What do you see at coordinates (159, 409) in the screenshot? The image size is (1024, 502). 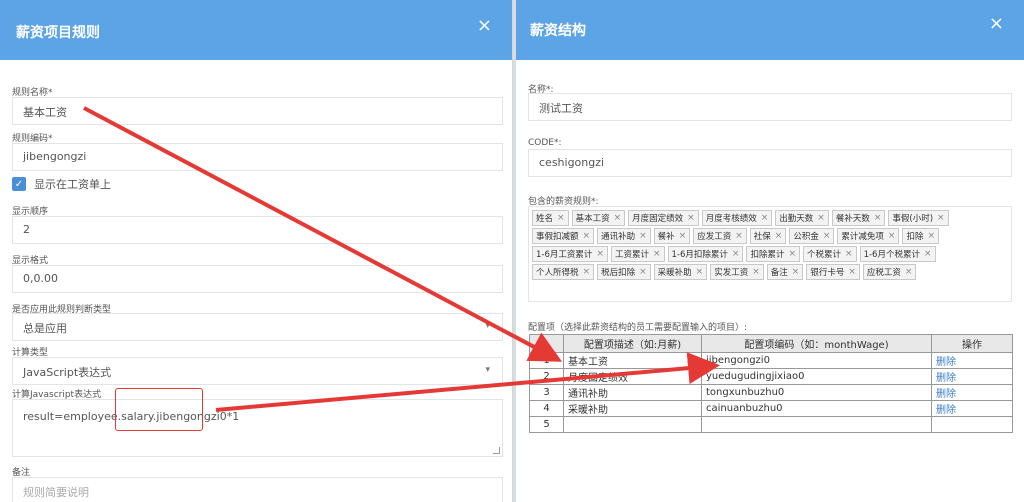 I see `highlight-box` at bounding box center [159, 409].